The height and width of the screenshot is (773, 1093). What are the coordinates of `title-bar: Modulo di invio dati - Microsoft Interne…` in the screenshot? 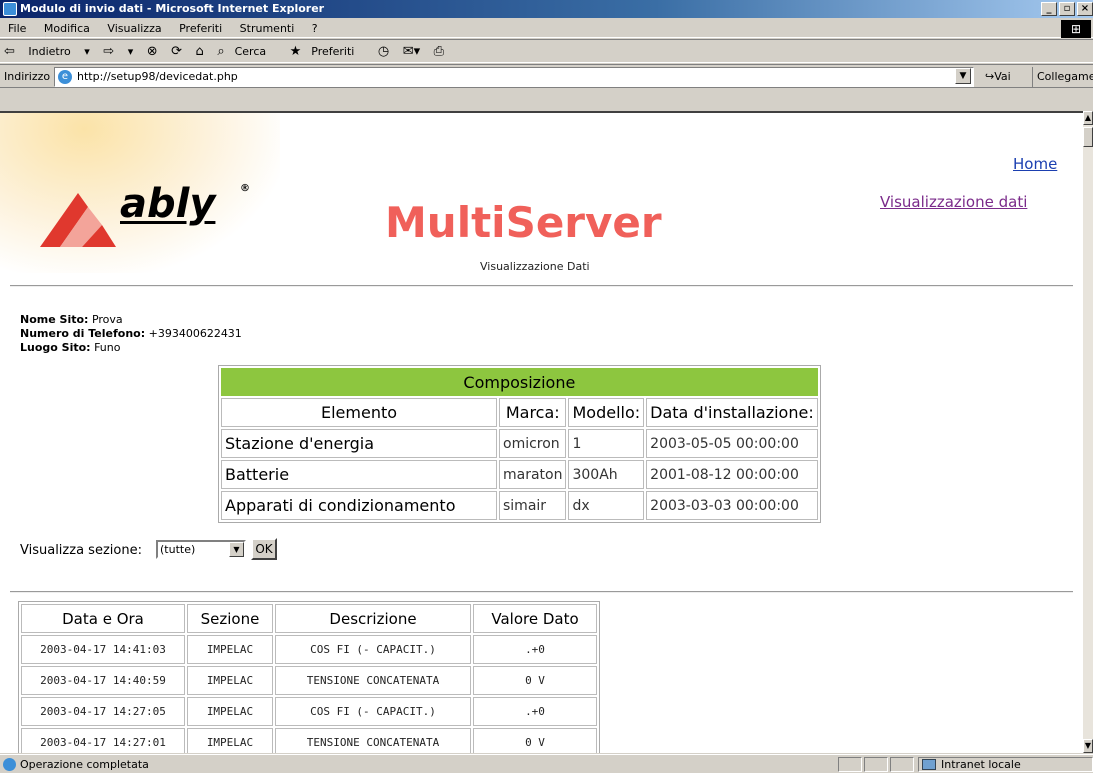 It's located at (546, 9).